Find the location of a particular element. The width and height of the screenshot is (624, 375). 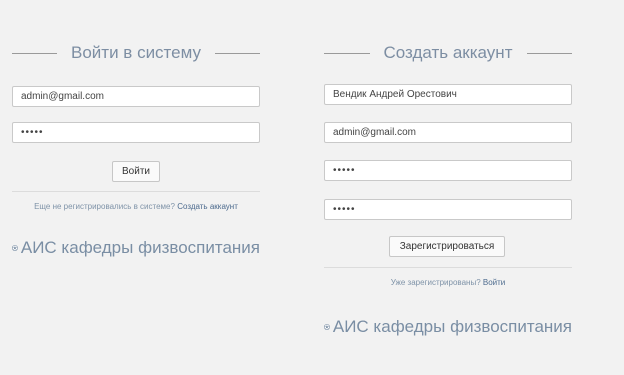

register-password-confirm-input is located at coordinates (448, 209).